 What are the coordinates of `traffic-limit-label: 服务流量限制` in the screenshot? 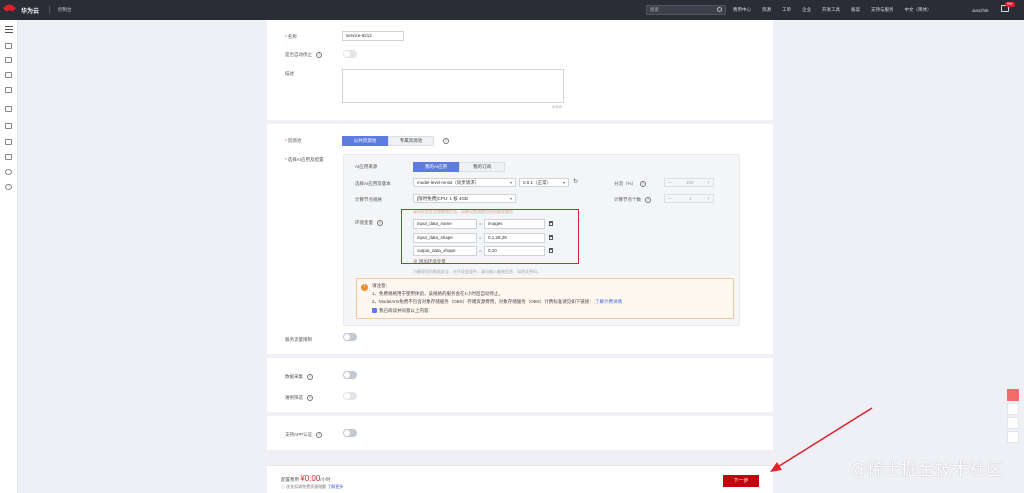 It's located at (298, 339).